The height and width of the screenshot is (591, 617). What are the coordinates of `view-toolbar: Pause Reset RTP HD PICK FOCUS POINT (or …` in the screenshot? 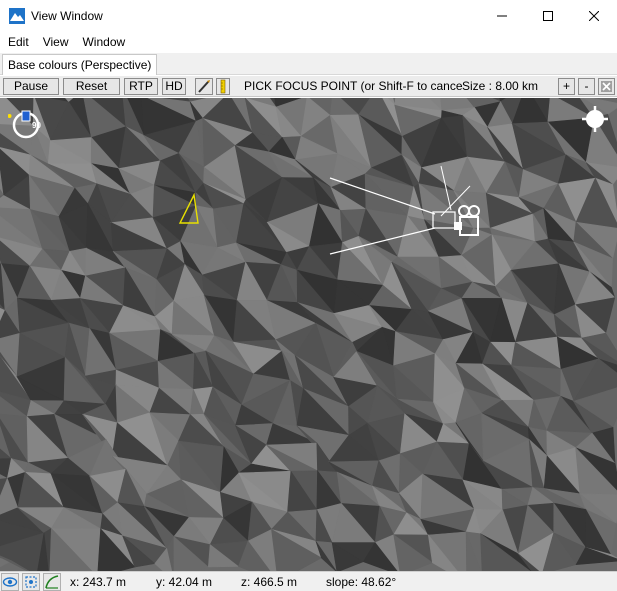 It's located at (308, 86).